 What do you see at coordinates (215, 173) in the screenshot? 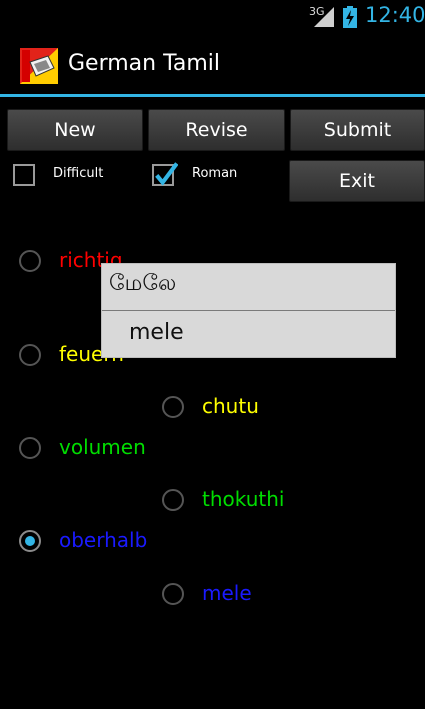
I see `roman-label: Roman` at bounding box center [215, 173].